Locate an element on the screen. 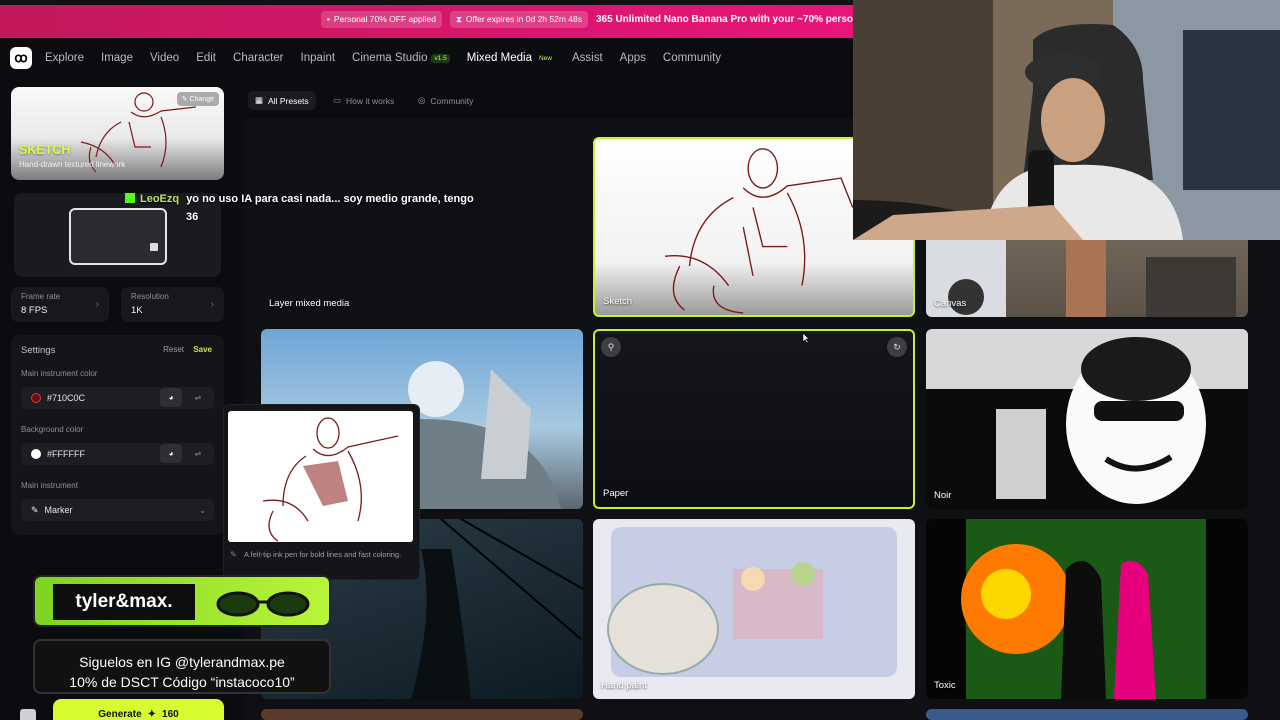 The height and width of the screenshot is (720, 1280). nav-edit: Edit is located at coordinates (206, 58).